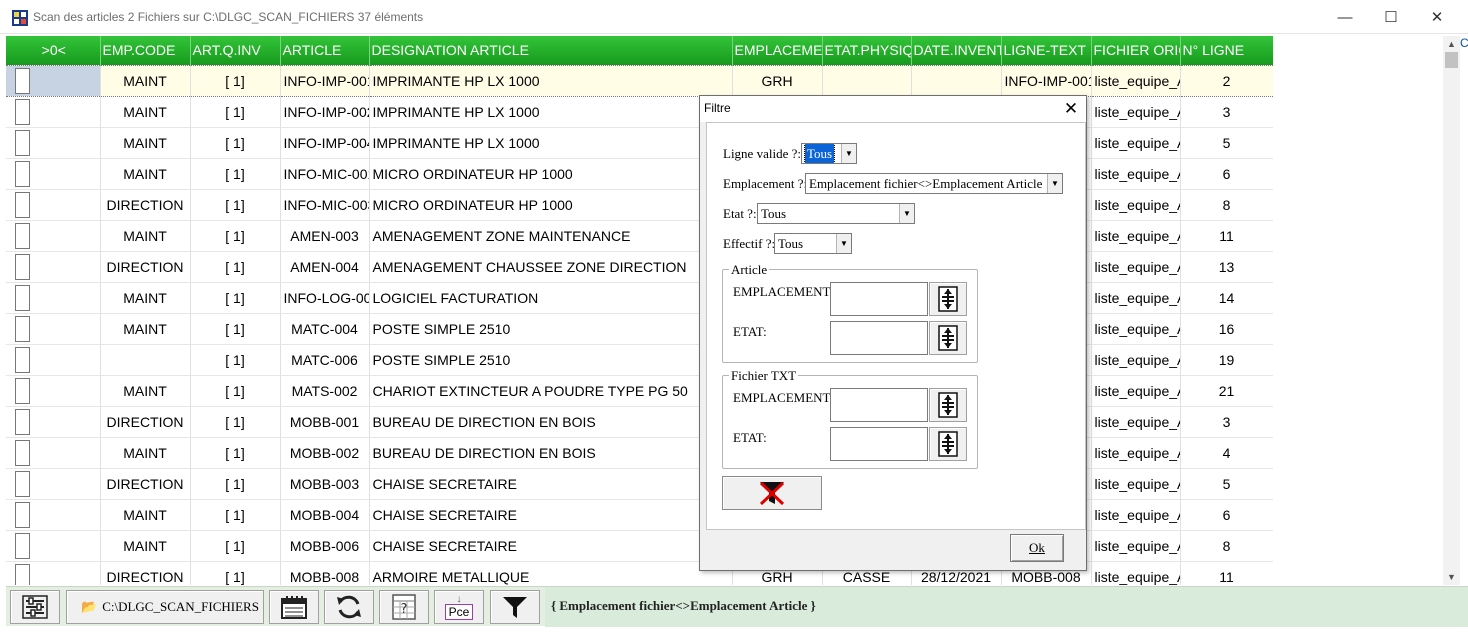 This screenshot has width=1468, height=635. Describe the element at coordinates (1437, 17) in the screenshot. I see `close-button: ✕` at that location.